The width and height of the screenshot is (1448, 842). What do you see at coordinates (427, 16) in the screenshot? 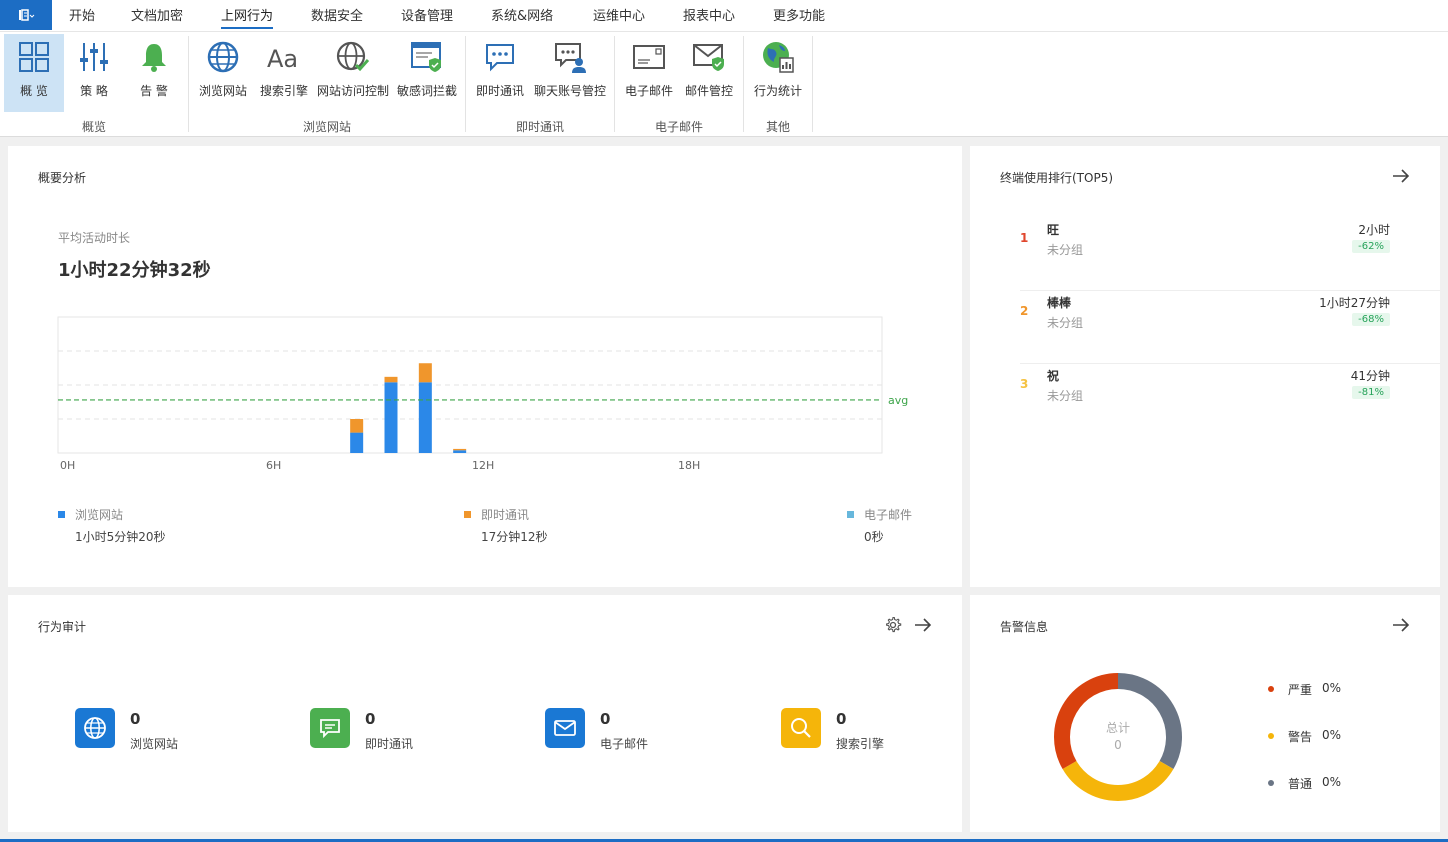
I see `menu-tab-device-management: 设备管理` at bounding box center [427, 16].